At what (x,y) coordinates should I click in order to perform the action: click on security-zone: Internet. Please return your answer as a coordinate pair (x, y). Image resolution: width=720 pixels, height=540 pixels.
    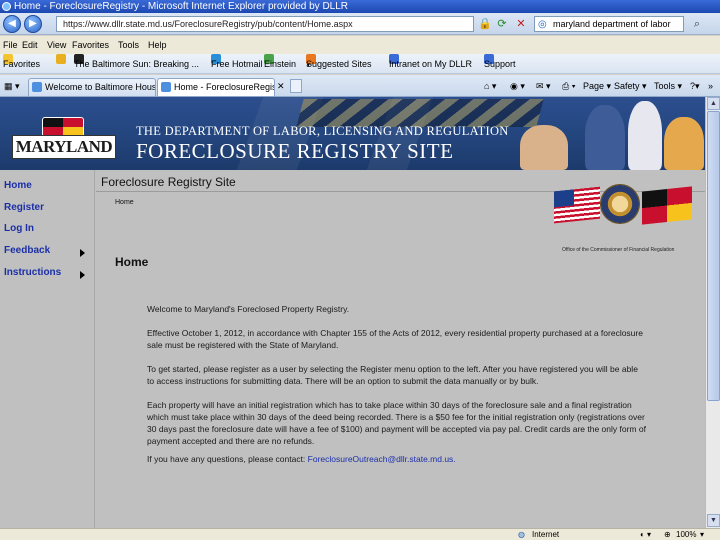
    Looking at the image, I should click on (546, 534).